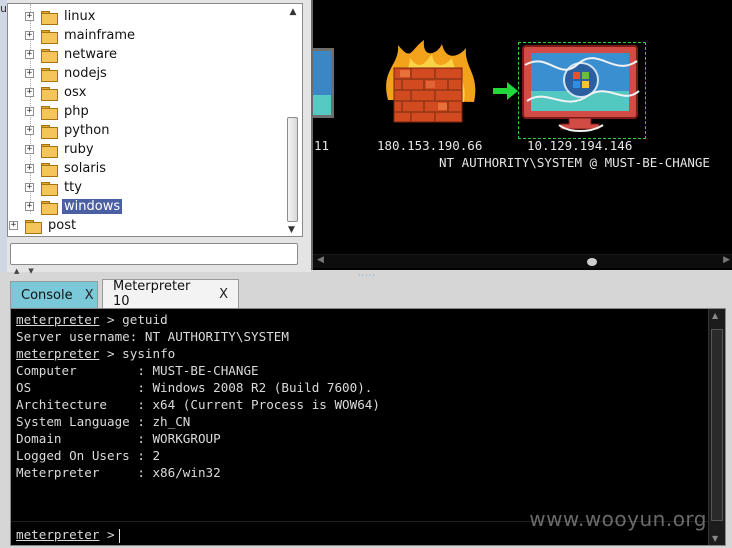 The width and height of the screenshot is (732, 548). I want to click on tab-meterpreter: Meterpreter 10 X, so click(170, 294).